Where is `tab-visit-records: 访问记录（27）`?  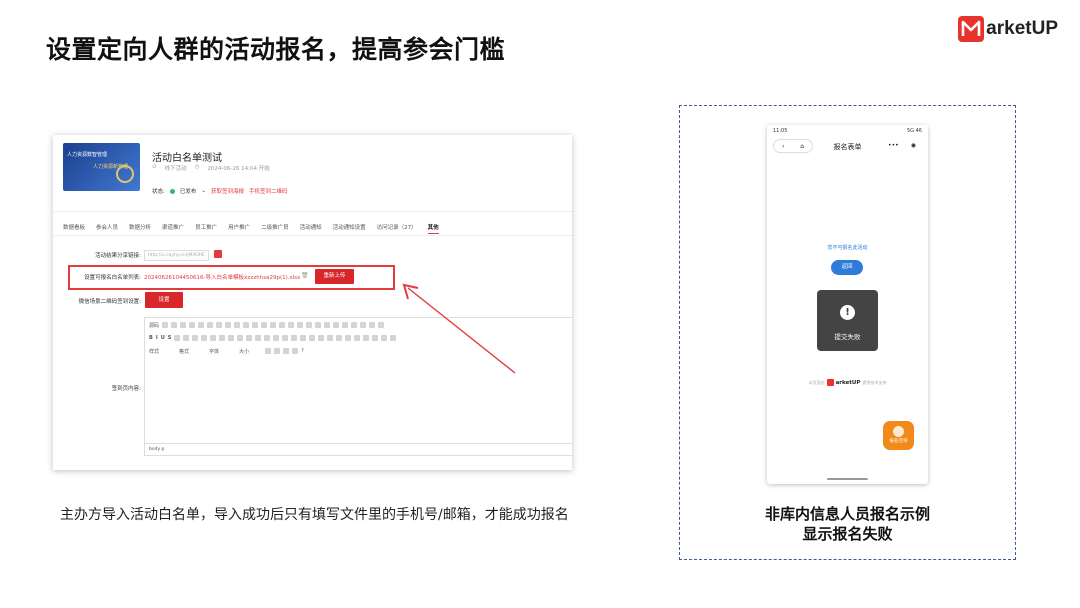
tab-visit-records: 访问记录（27） is located at coordinates (397, 228).